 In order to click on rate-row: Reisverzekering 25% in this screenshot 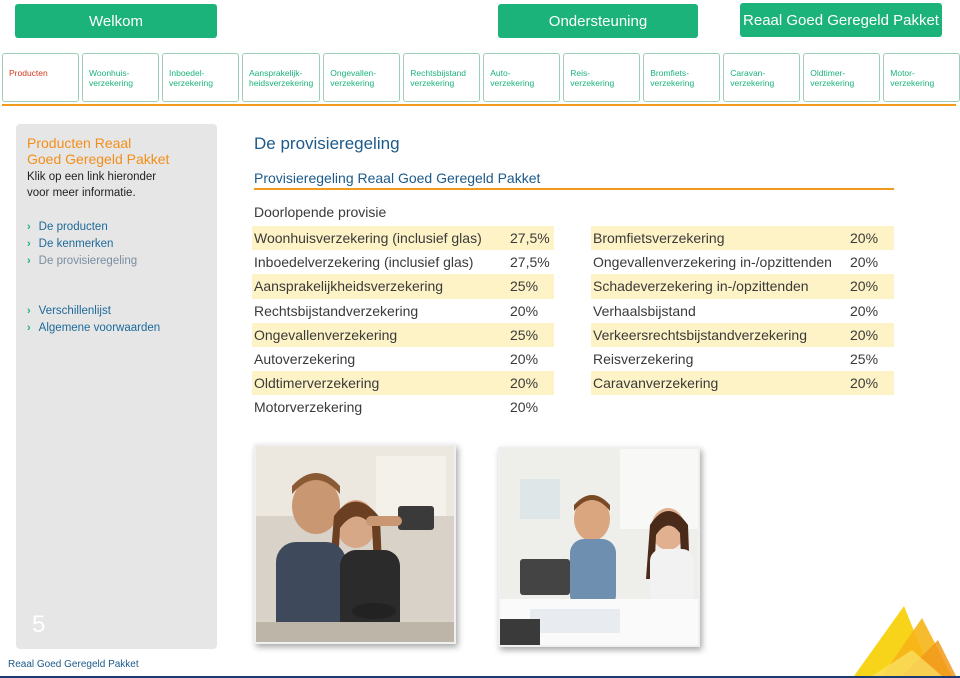, I will do `click(742, 359)`.